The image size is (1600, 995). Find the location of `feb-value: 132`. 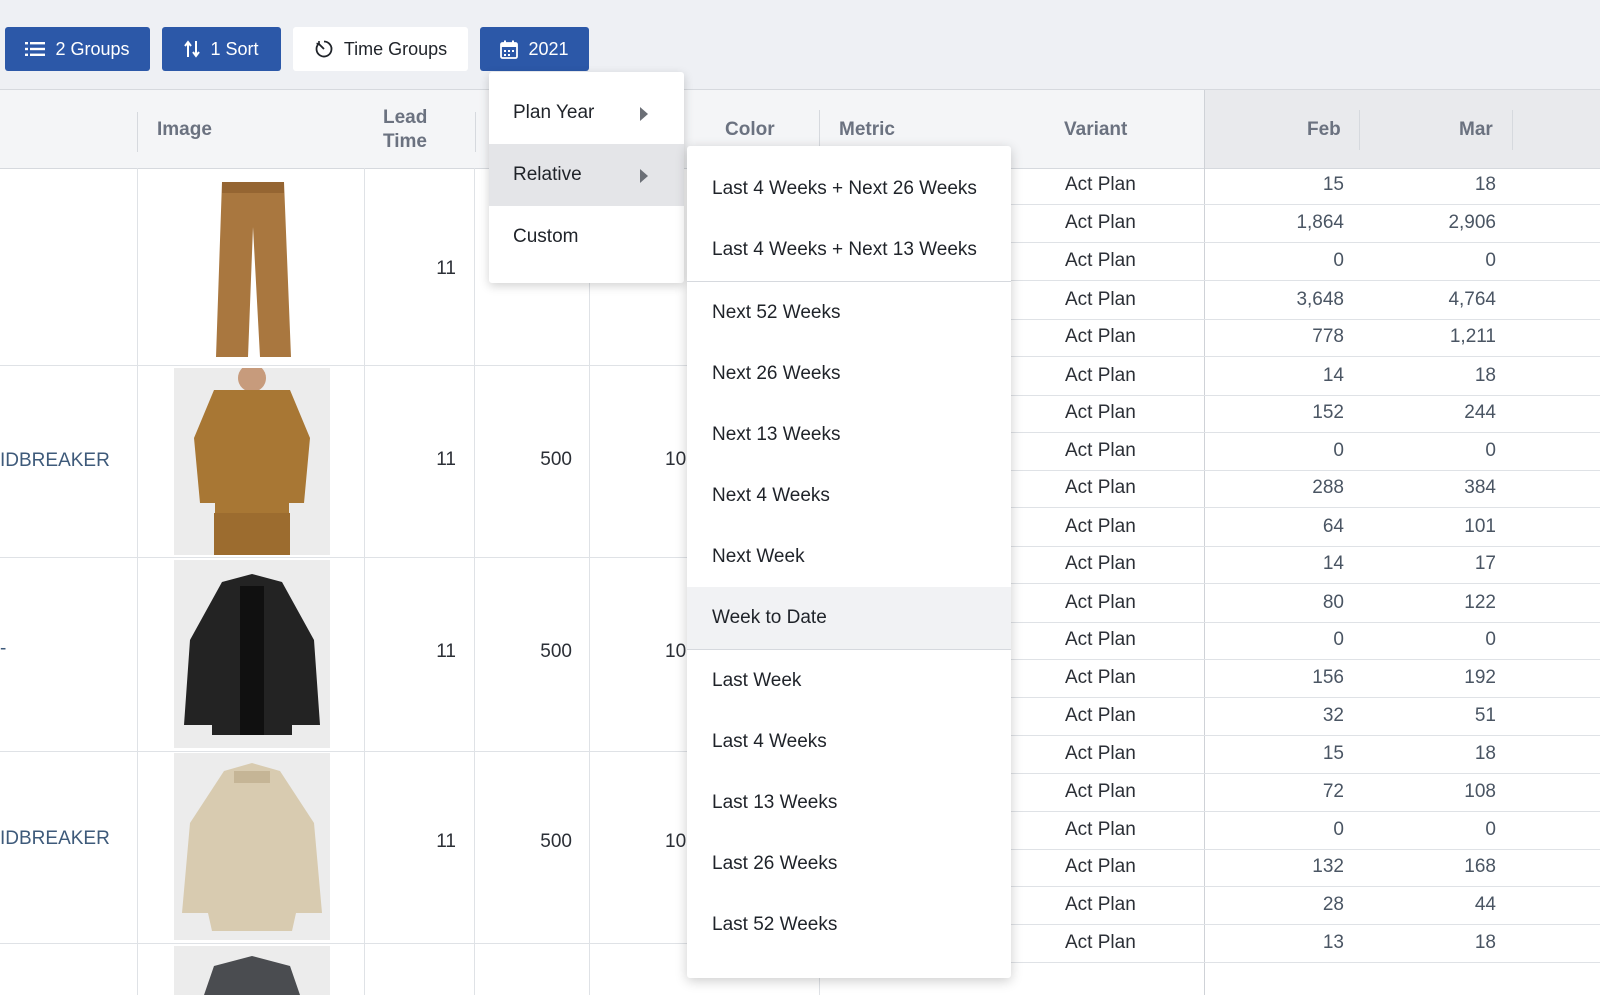

feb-value: 132 is located at coordinates (1279, 867).